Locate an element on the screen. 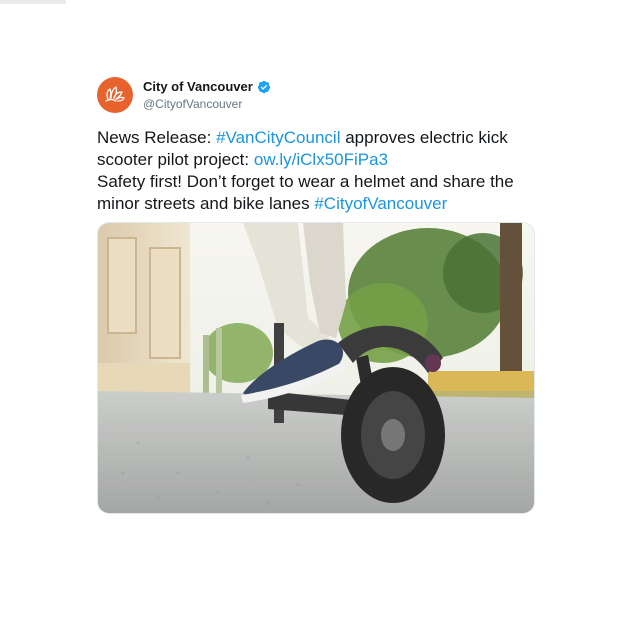 The image size is (640, 633). top-edge-strip is located at coordinates (33, 2).